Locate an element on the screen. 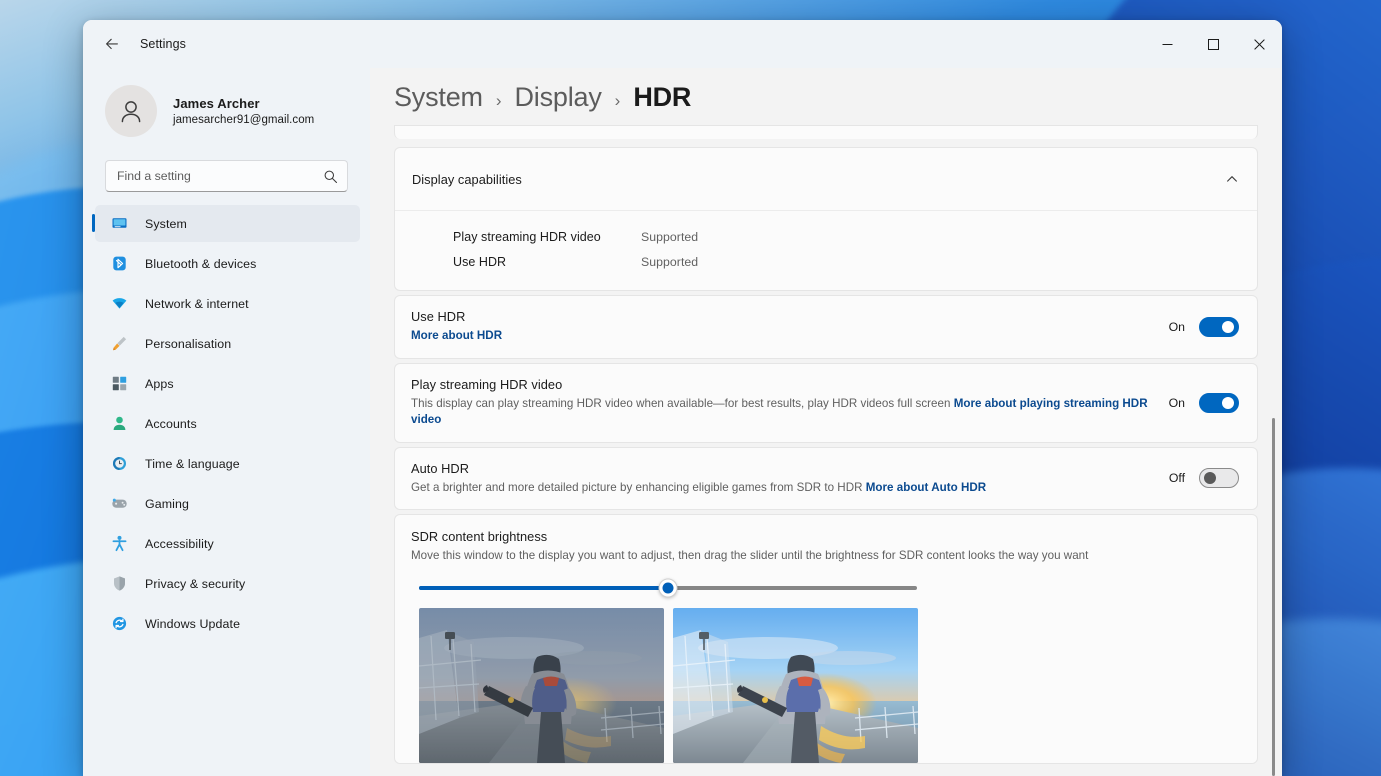 This screenshot has height=776, width=1381. sidebar-item-privacy-security: Privacy & security is located at coordinates (227, 583).